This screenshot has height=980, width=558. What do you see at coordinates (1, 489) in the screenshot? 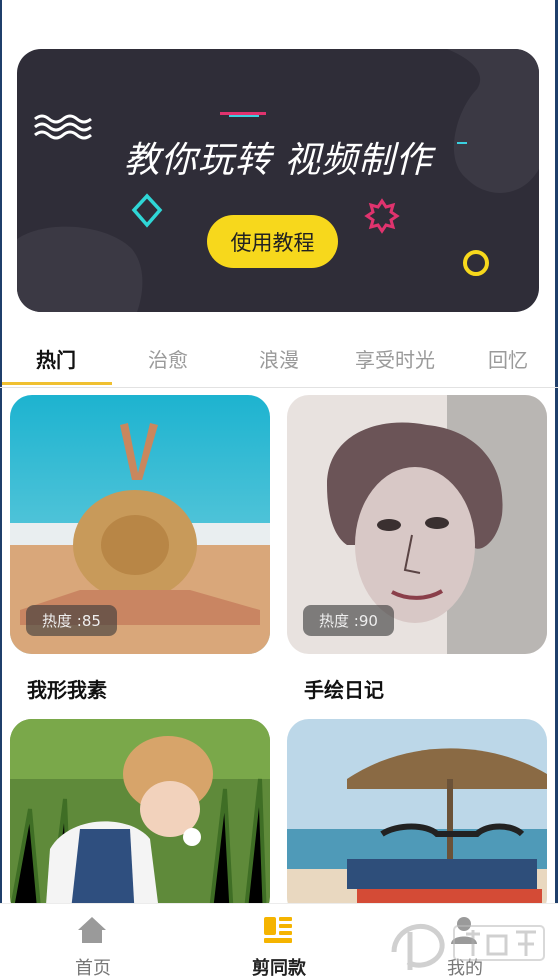
I see `left-edge-line` at bounding box center [1, 489].